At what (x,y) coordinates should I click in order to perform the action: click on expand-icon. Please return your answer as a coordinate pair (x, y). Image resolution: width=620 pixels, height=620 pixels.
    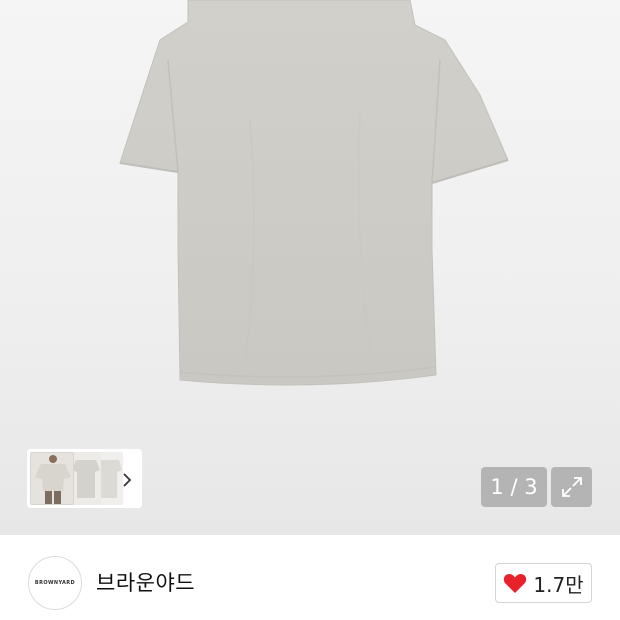
    Looking at the image, I should click on (571, 487).